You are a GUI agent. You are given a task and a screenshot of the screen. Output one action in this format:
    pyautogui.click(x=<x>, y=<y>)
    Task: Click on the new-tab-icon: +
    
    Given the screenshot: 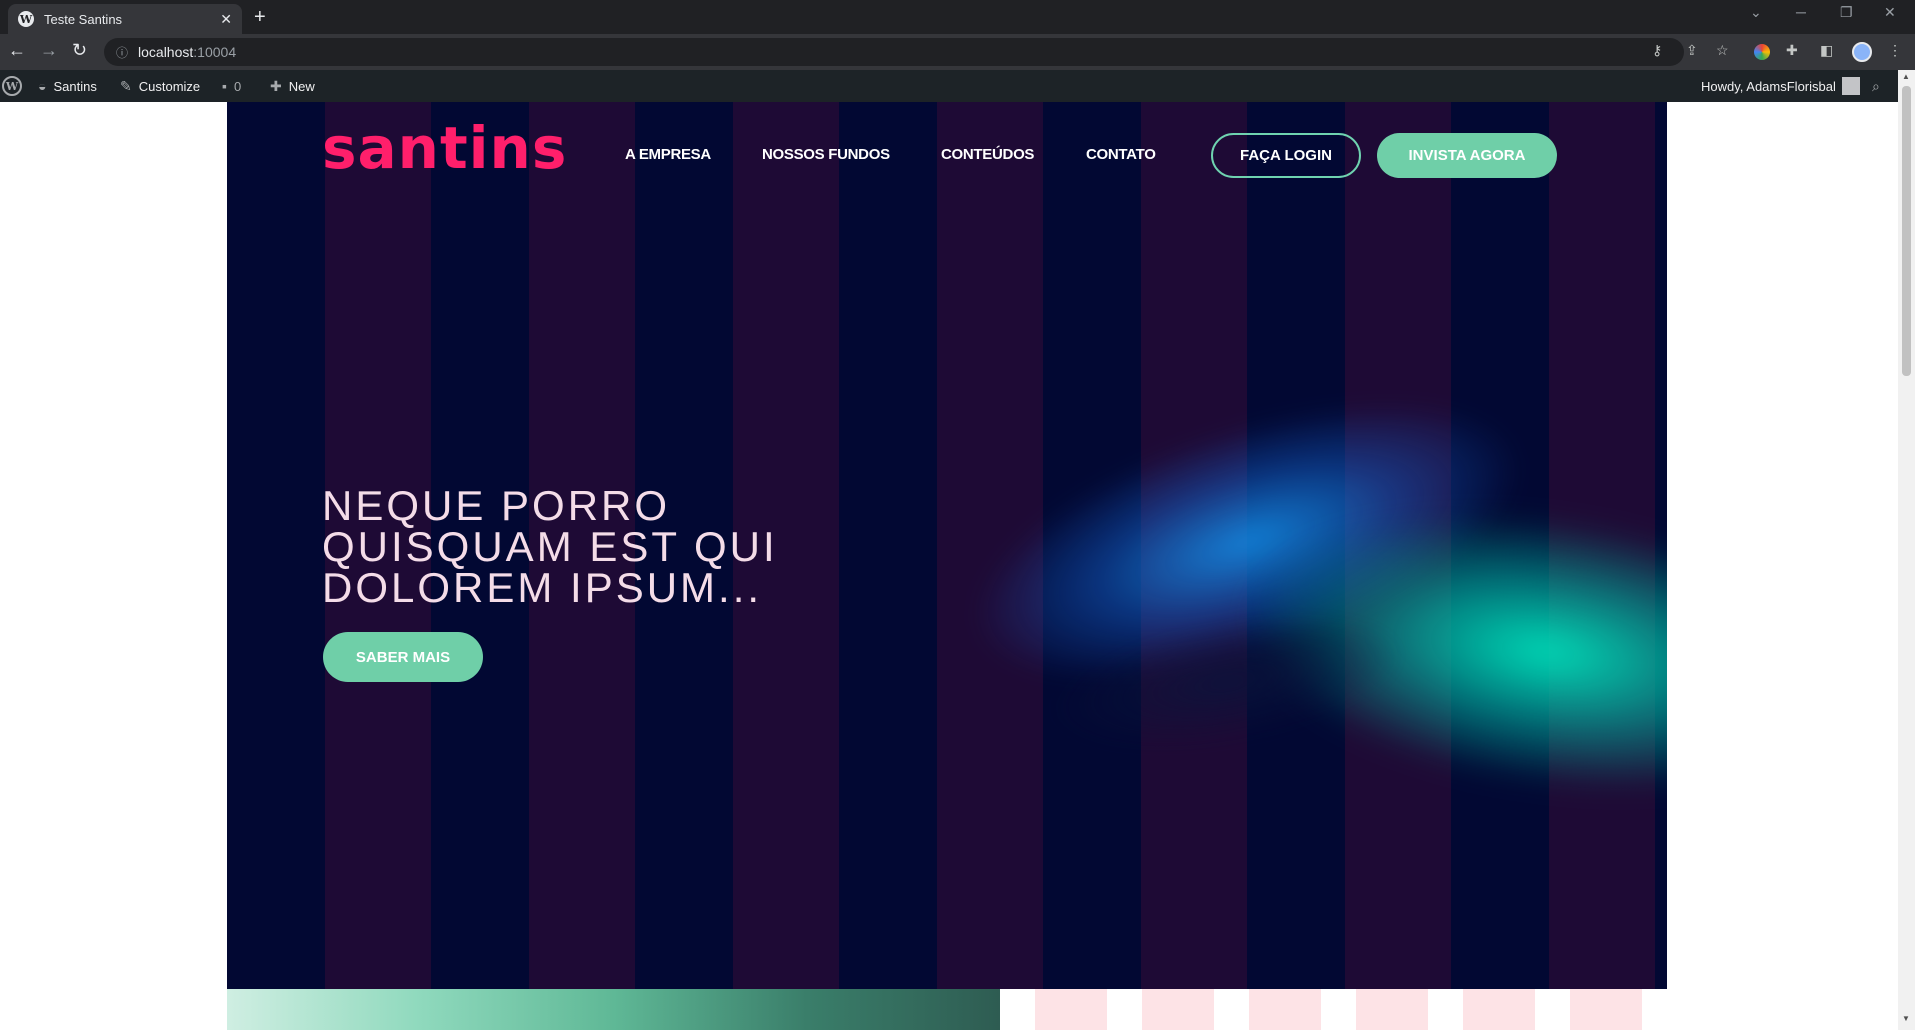 What is the action you would take?
    pyautogui.click(x=260, y=17)
    